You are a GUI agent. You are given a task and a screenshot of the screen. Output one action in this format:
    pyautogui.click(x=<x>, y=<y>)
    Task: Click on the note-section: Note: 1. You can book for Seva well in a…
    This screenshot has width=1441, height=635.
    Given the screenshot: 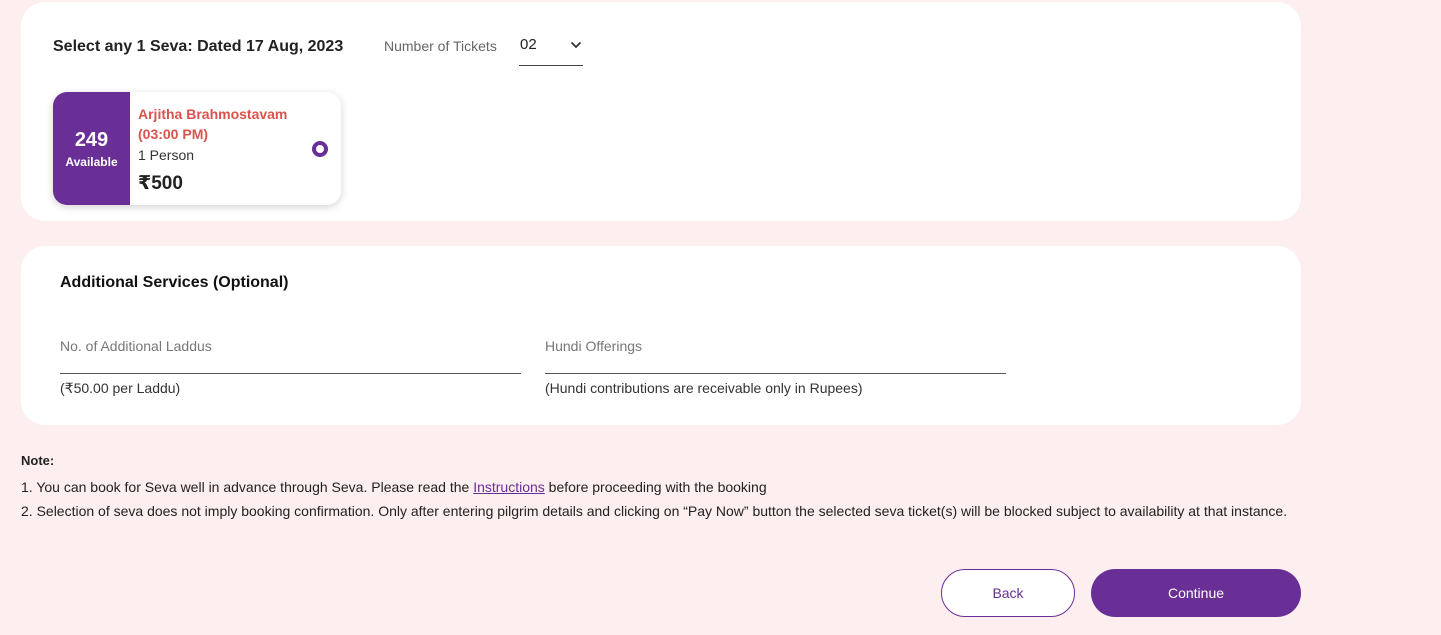 What is the action you would take?
    pyautogui.click(x=661, y=488)
    